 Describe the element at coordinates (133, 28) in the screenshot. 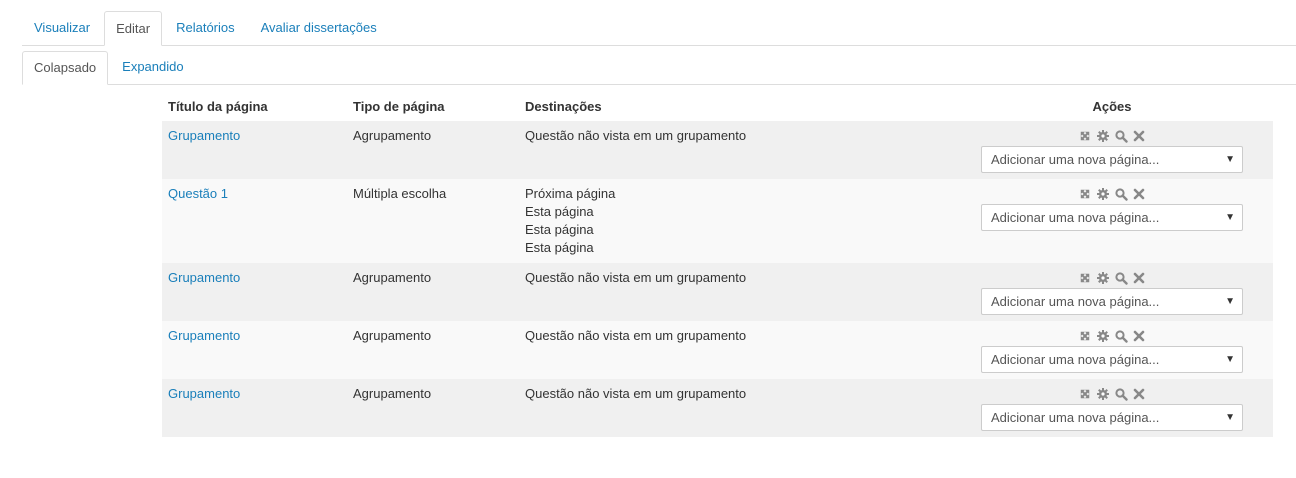

I see `tab-editar: Editar` at that location.